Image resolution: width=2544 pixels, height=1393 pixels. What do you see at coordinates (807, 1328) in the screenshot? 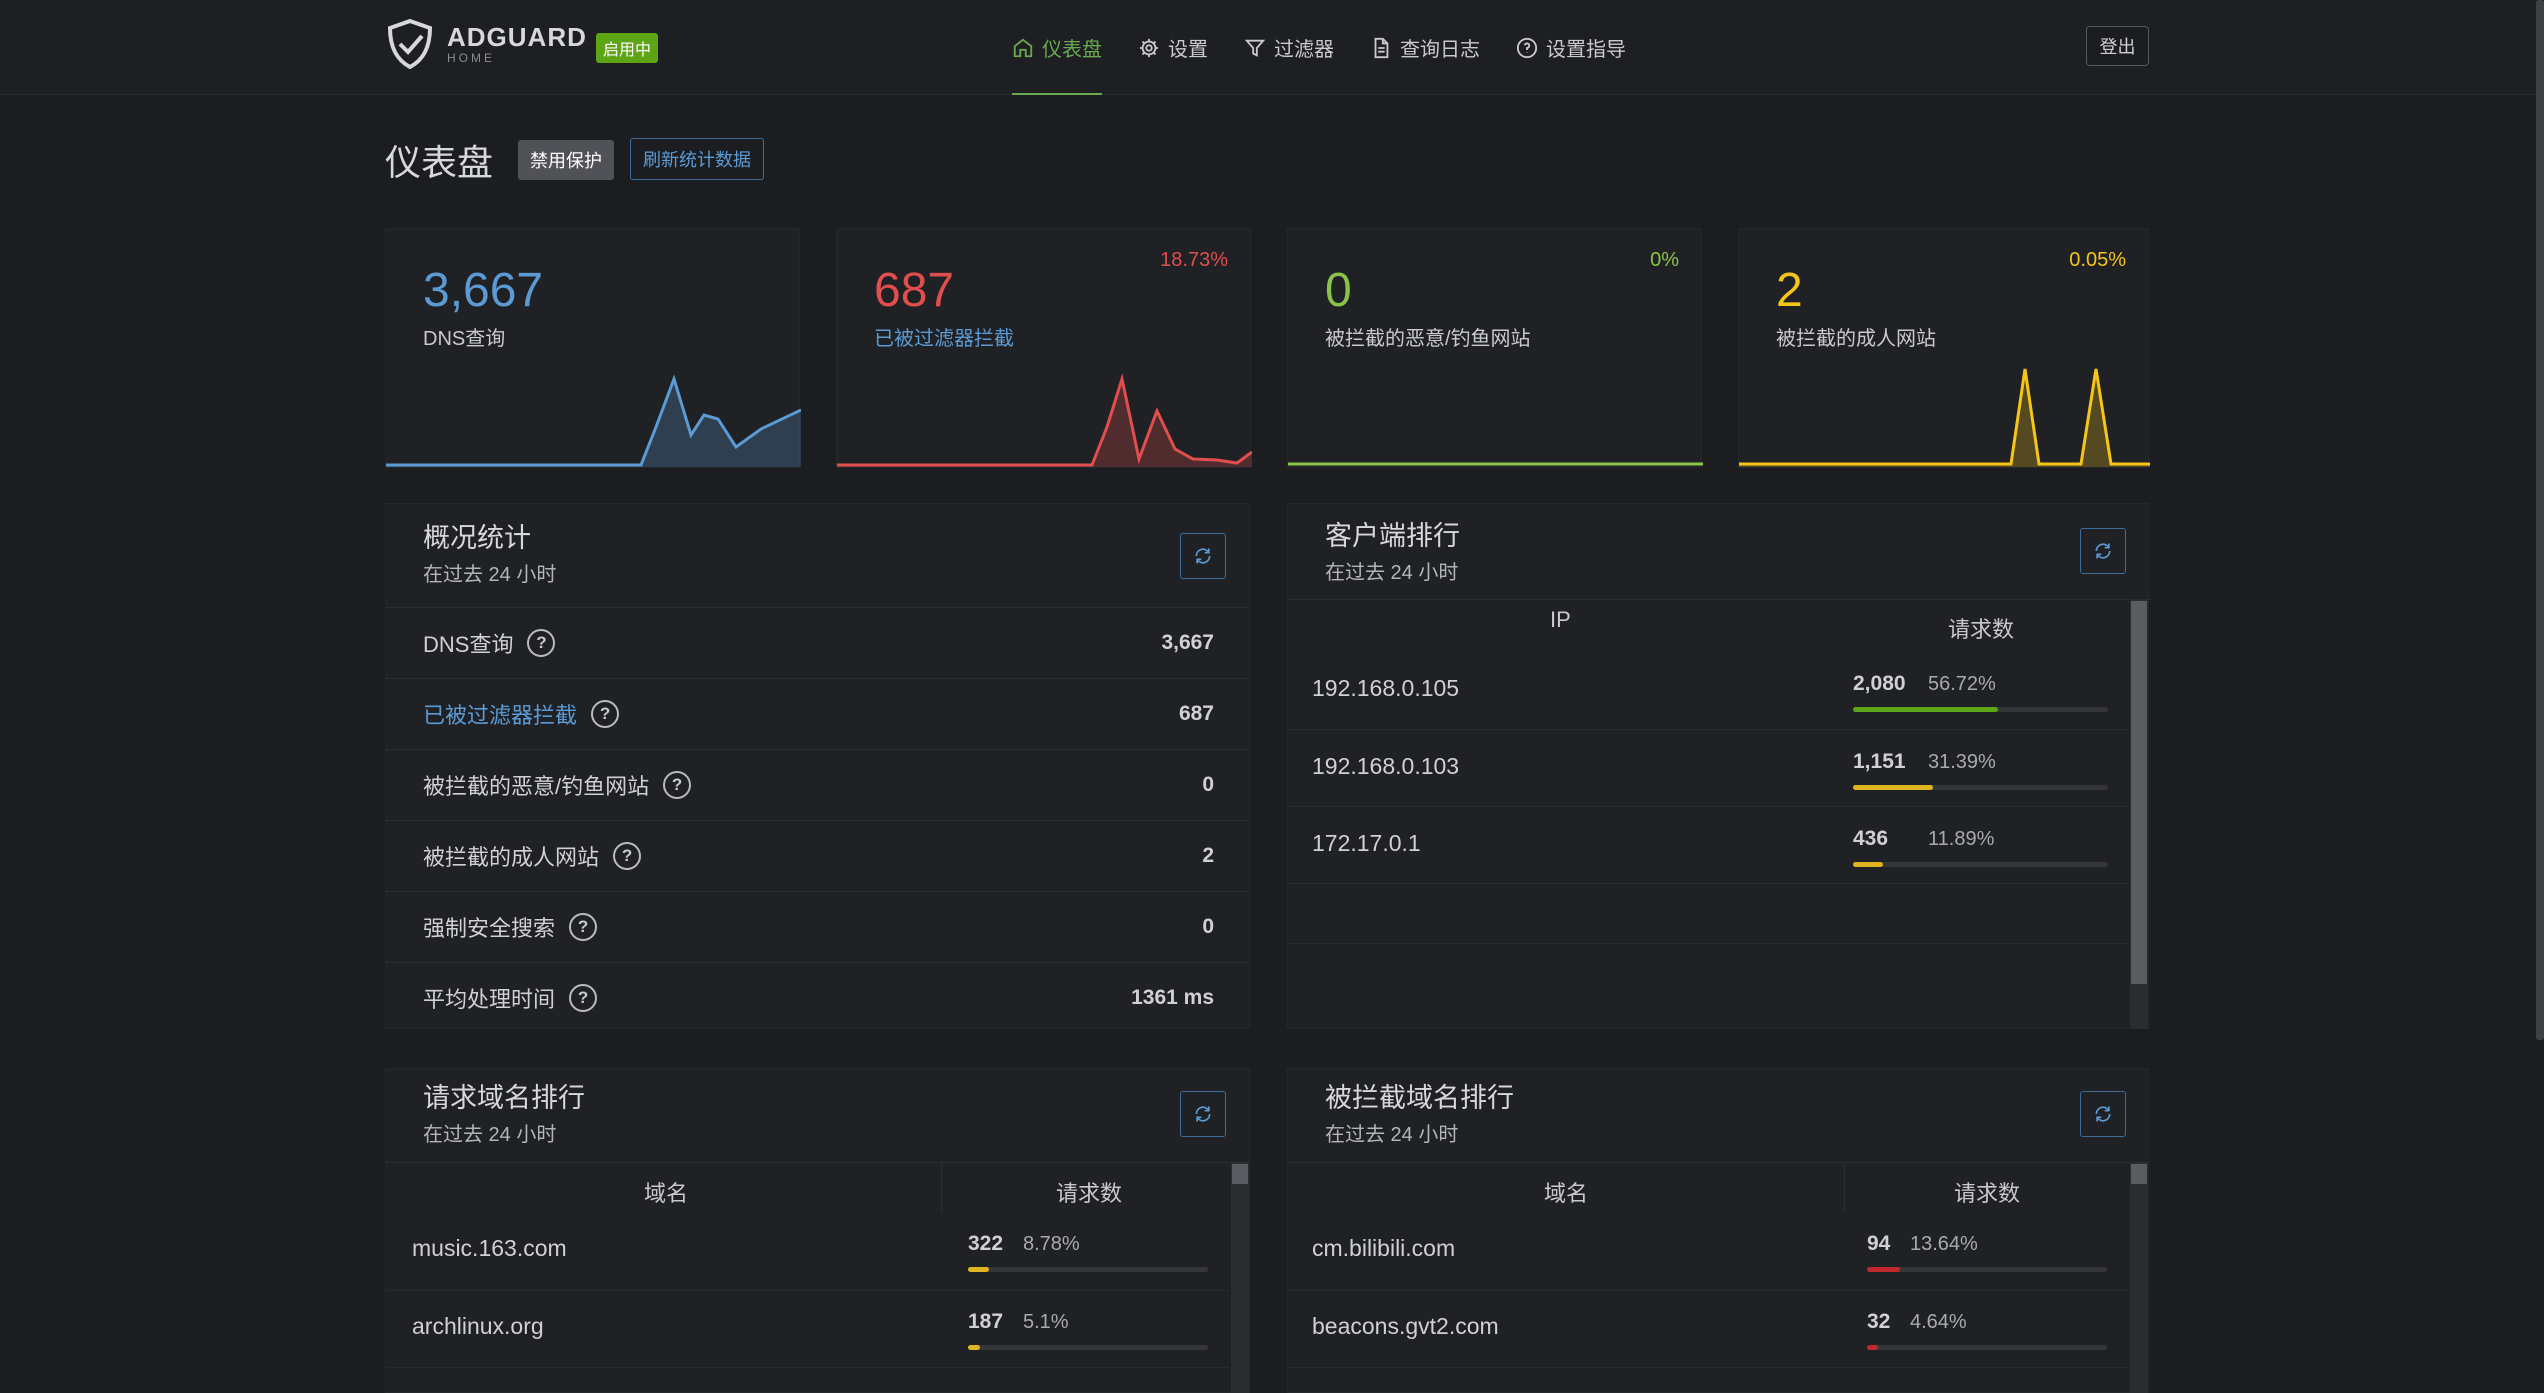
I see `table-row: archlinux.org 187 5.1%` at bounding box center [807, 1328].